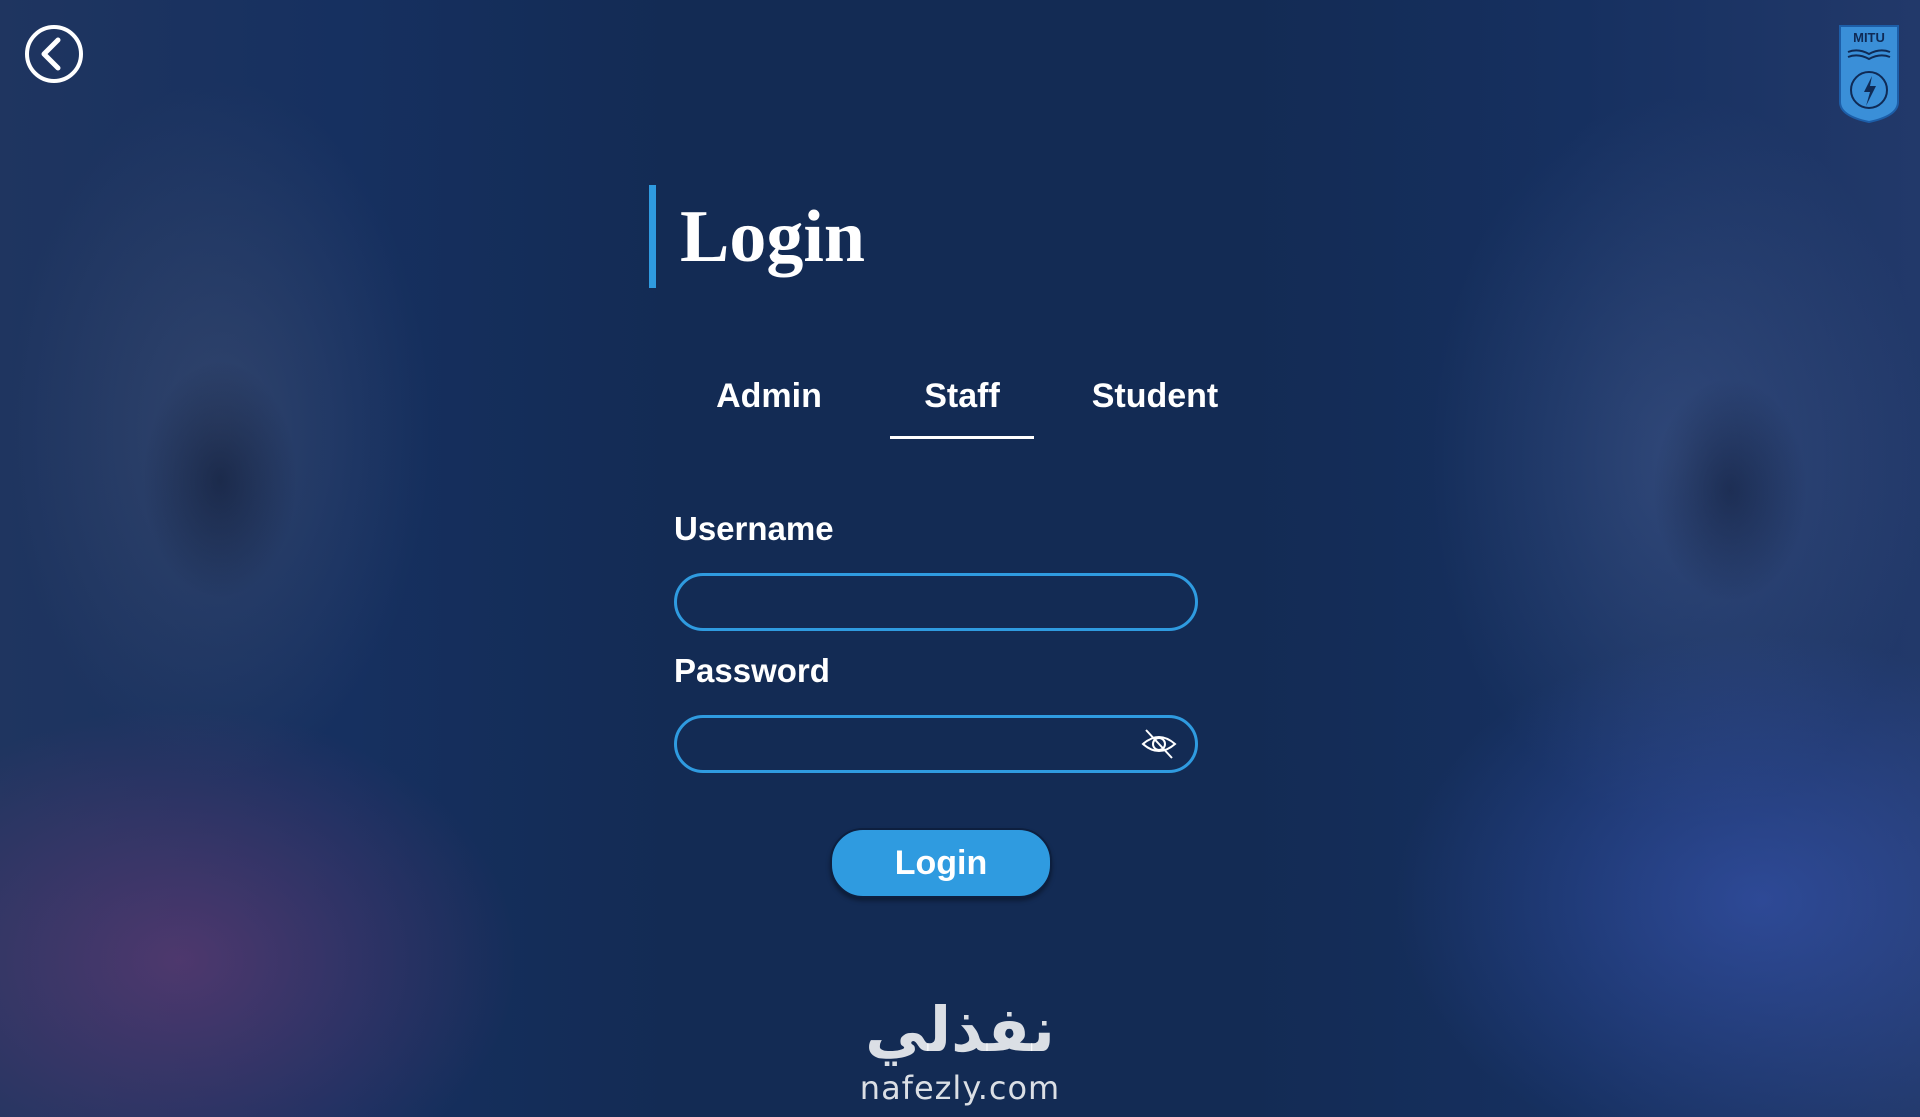 The image size is (1920, 1117). Describe the element at coordinates (752, 670) in the screenshot. I see `password-label: Password` at that location.